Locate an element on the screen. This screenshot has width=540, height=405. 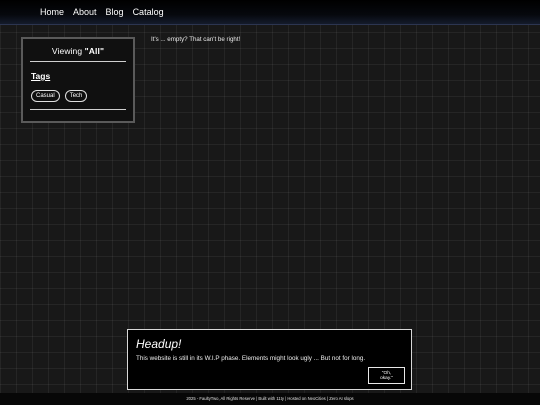
footer-tagline: | Zero AI slops is located at coordinates (339, 398).